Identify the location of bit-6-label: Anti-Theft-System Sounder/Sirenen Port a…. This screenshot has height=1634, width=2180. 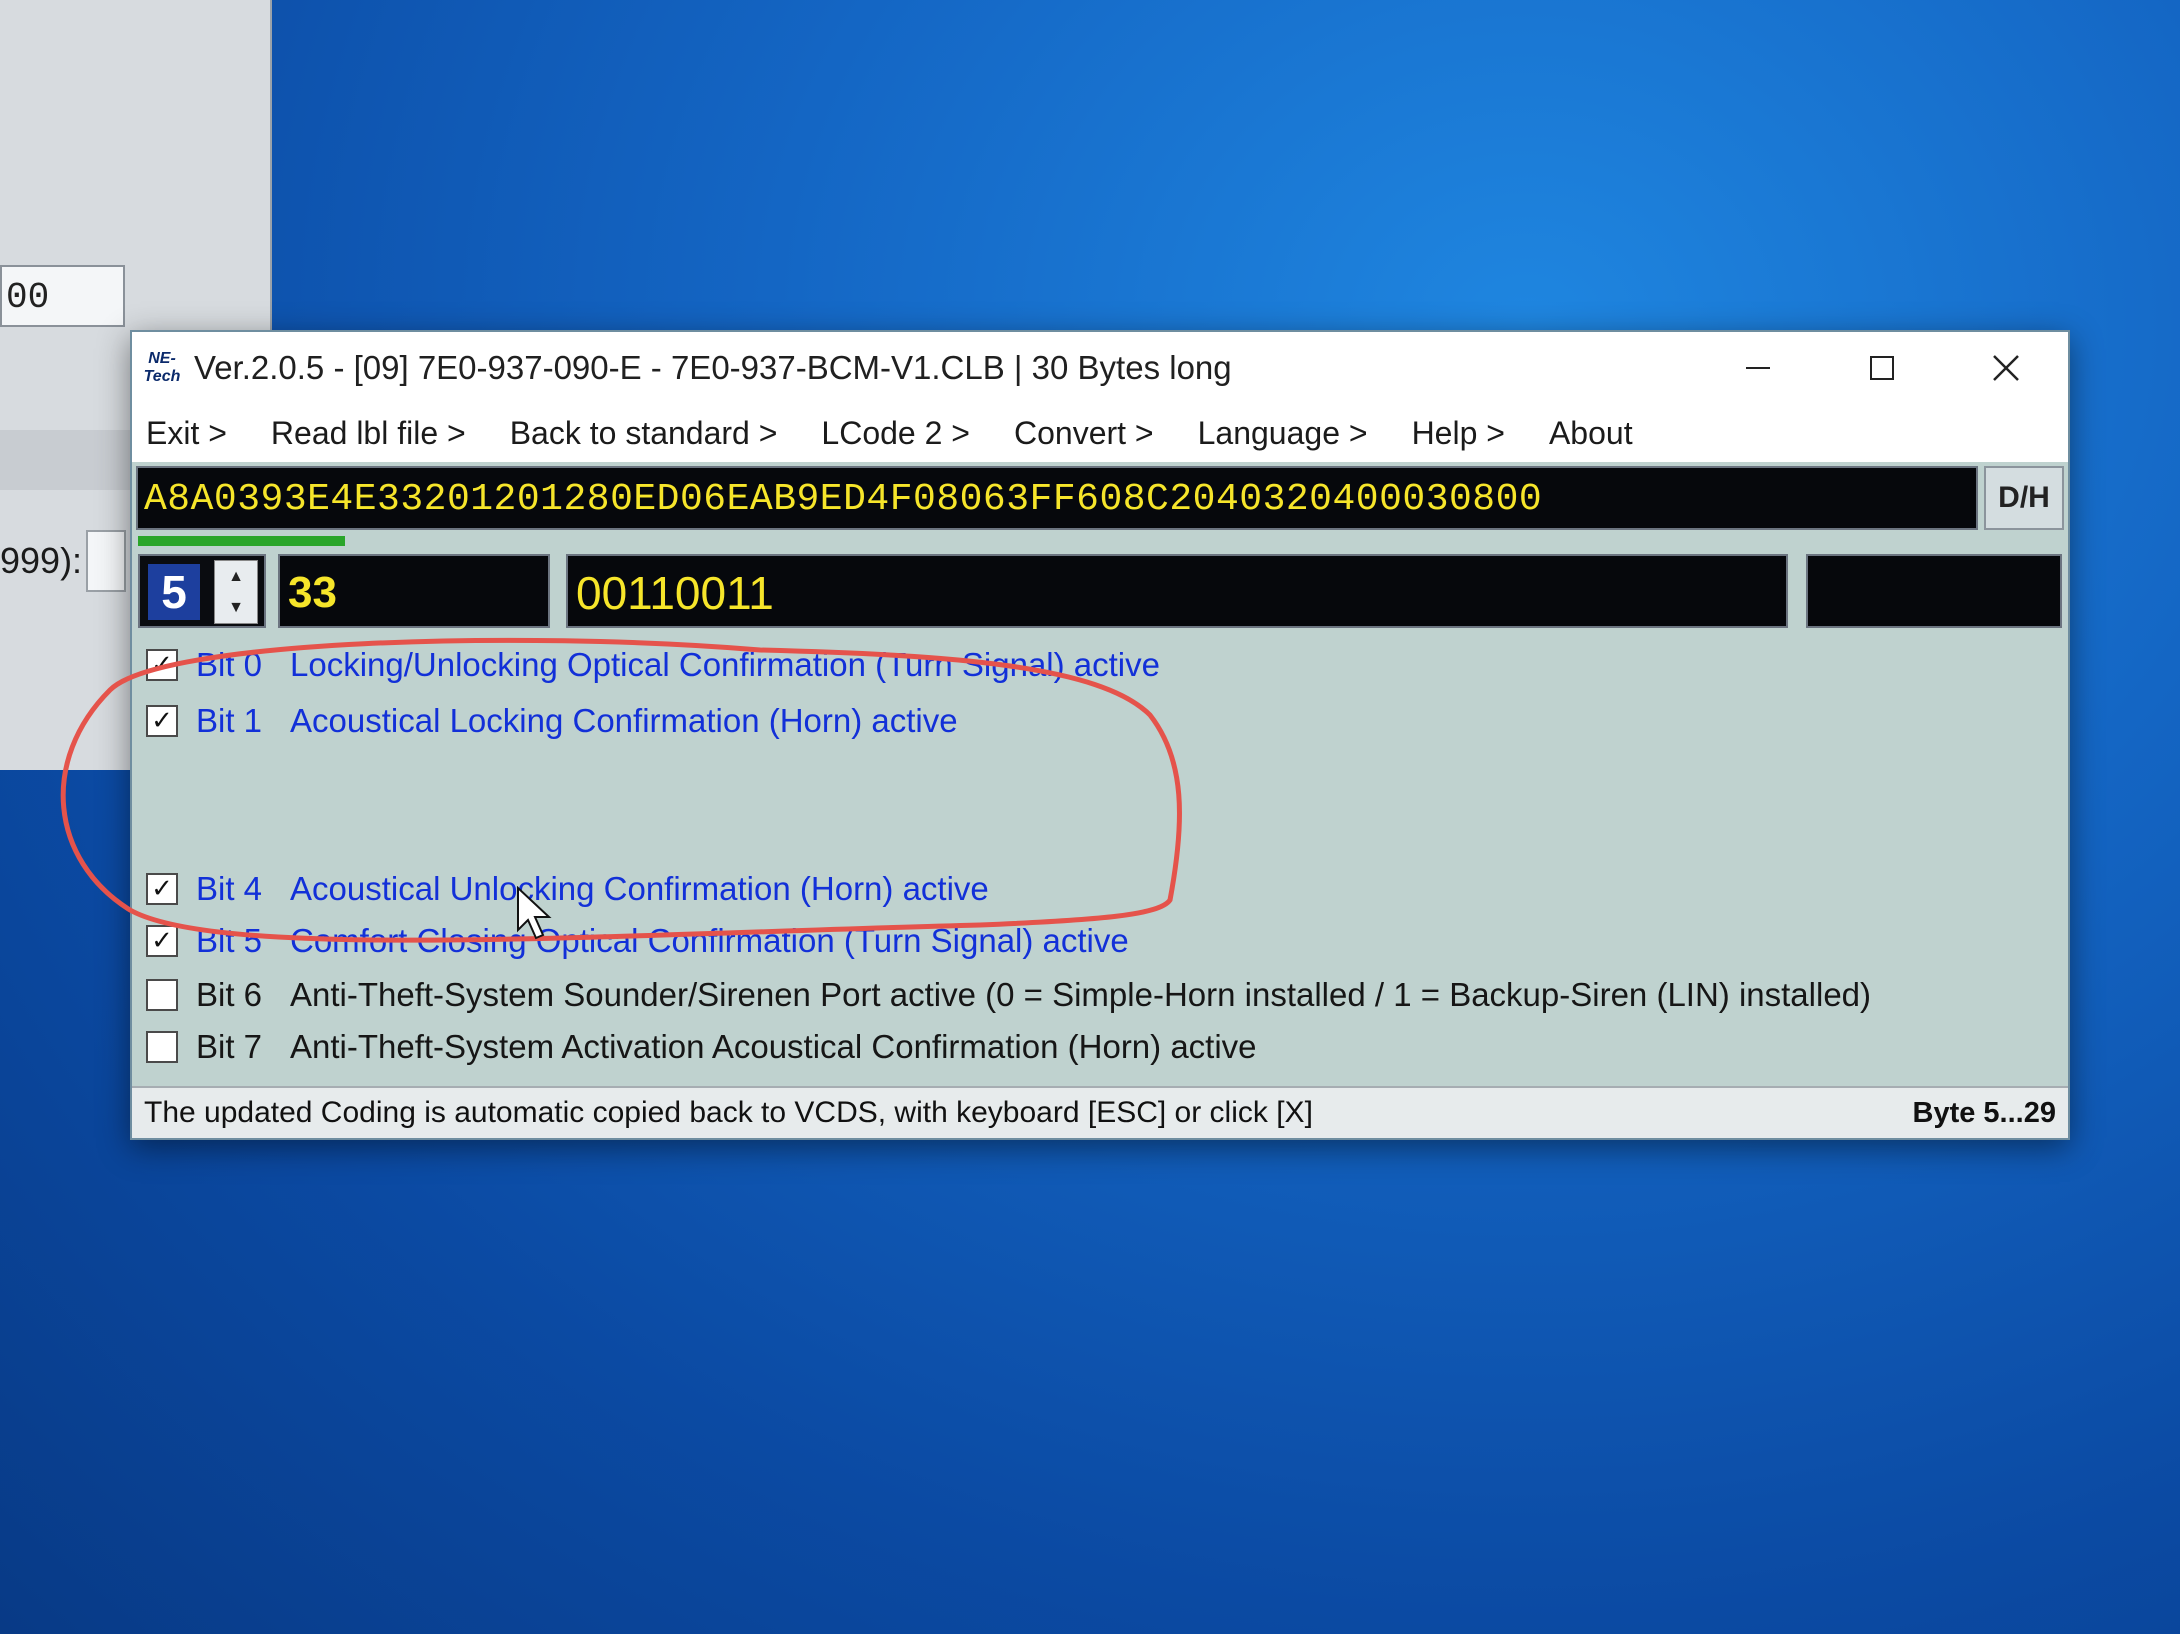
(1081, 994).